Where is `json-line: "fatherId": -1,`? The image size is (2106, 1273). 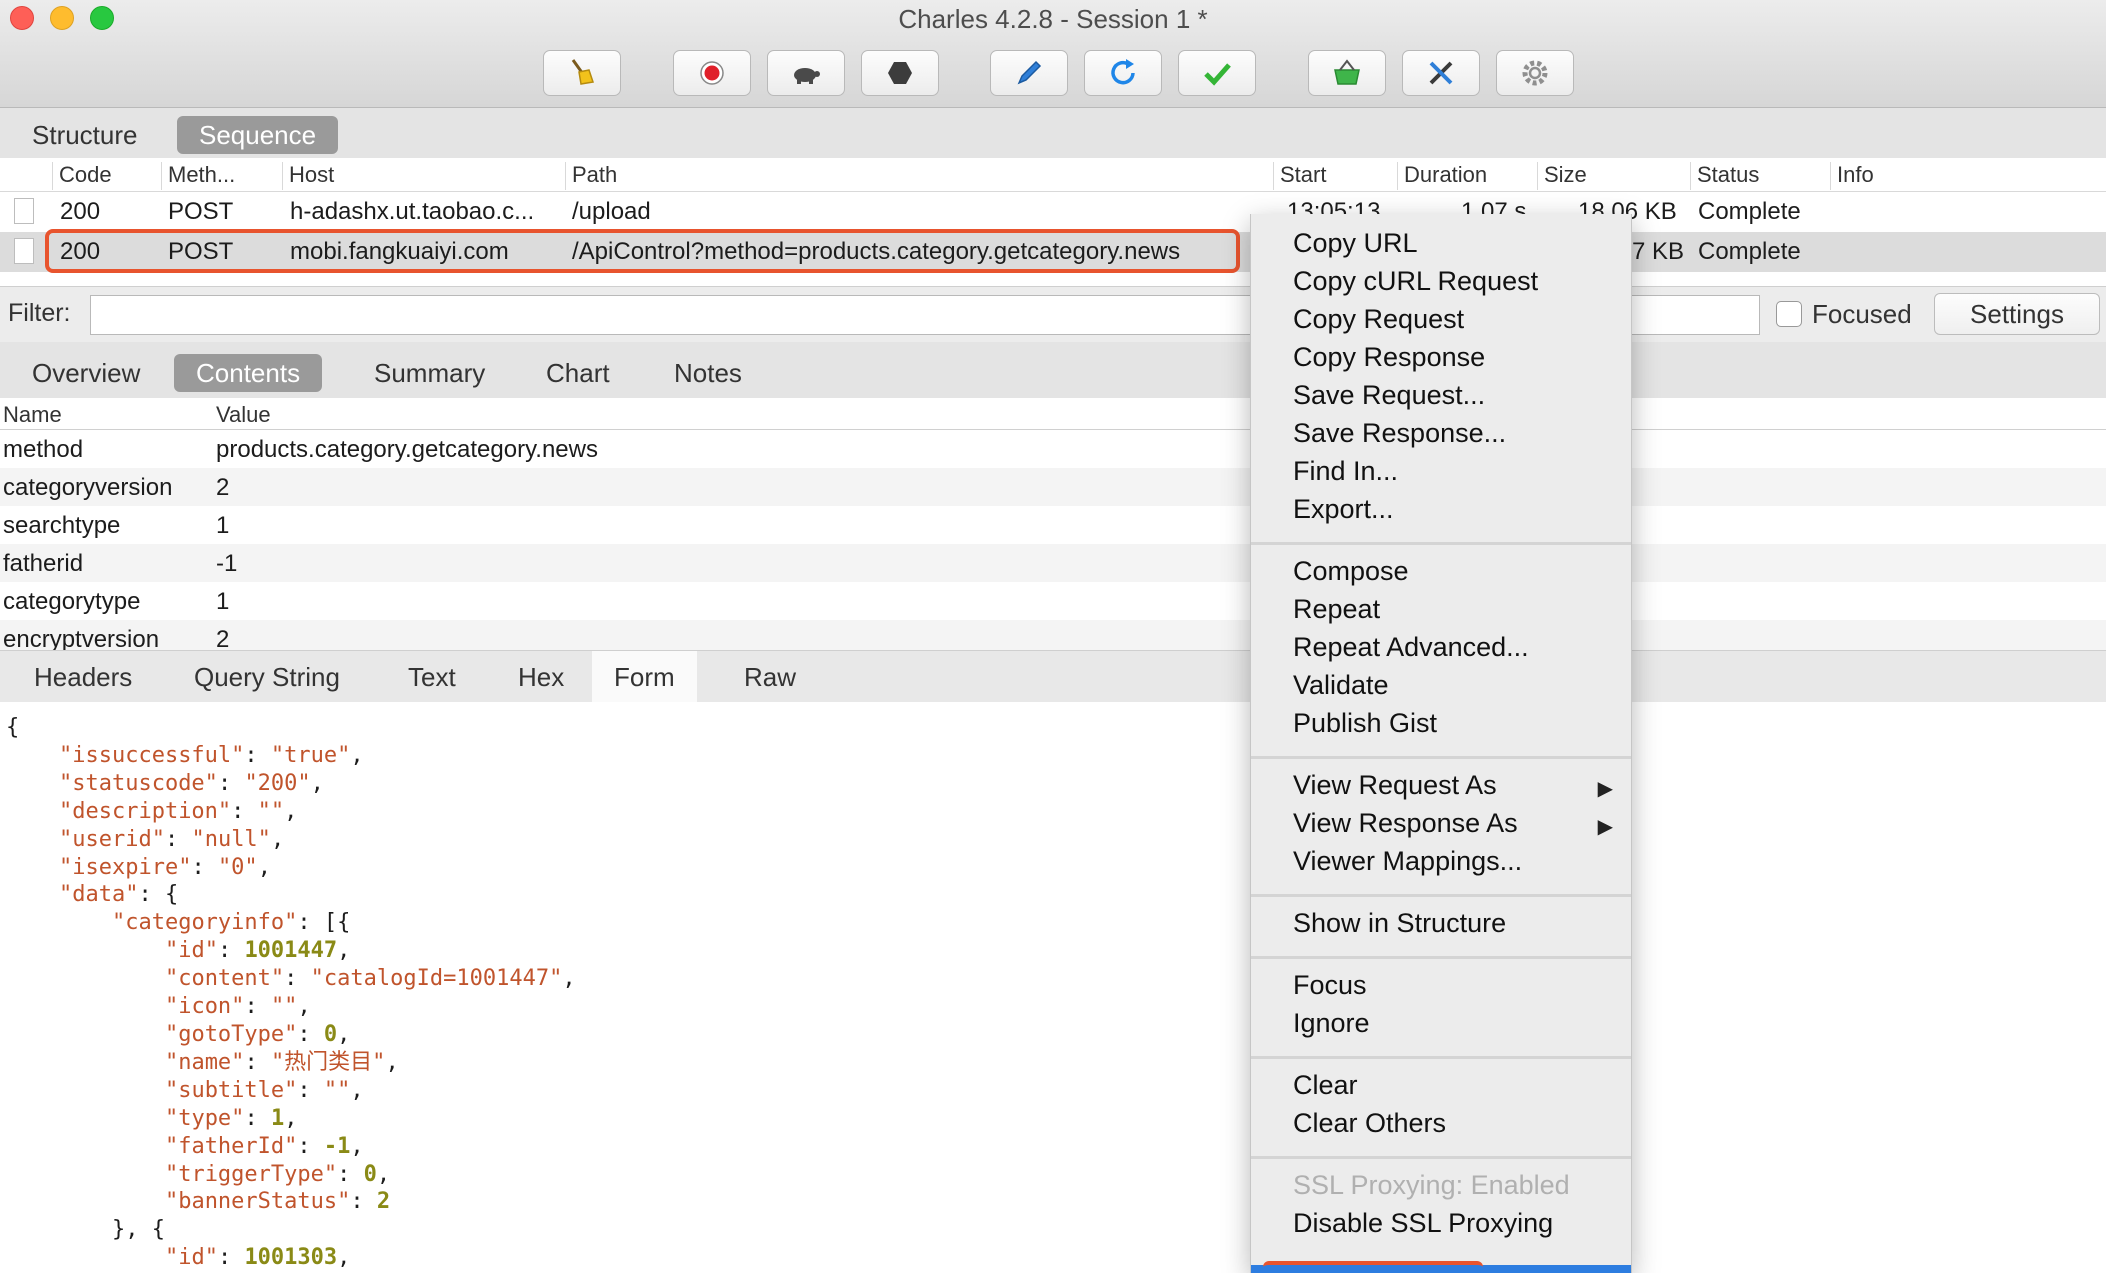 json-line: "fatherId": -1, is located at coordinates (264, 1146).